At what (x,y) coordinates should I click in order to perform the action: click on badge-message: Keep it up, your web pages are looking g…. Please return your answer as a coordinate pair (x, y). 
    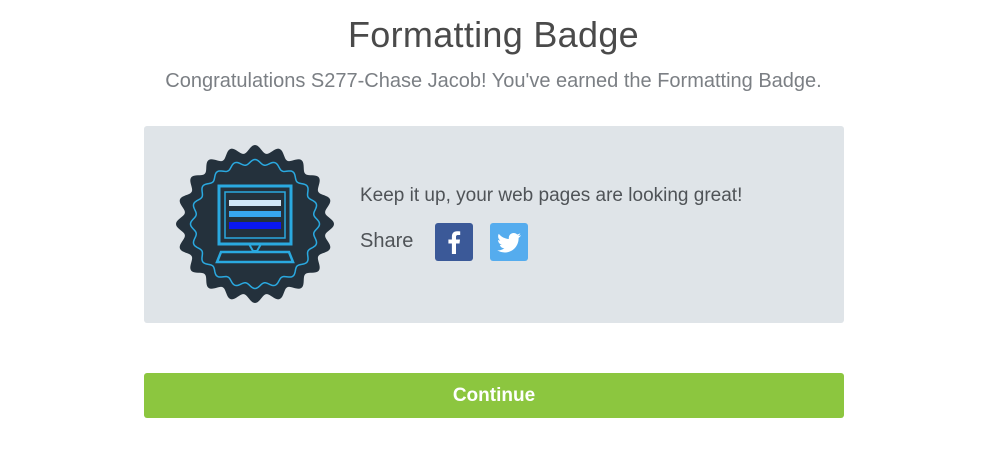
    Looking at the image, I should click on (551, 195).